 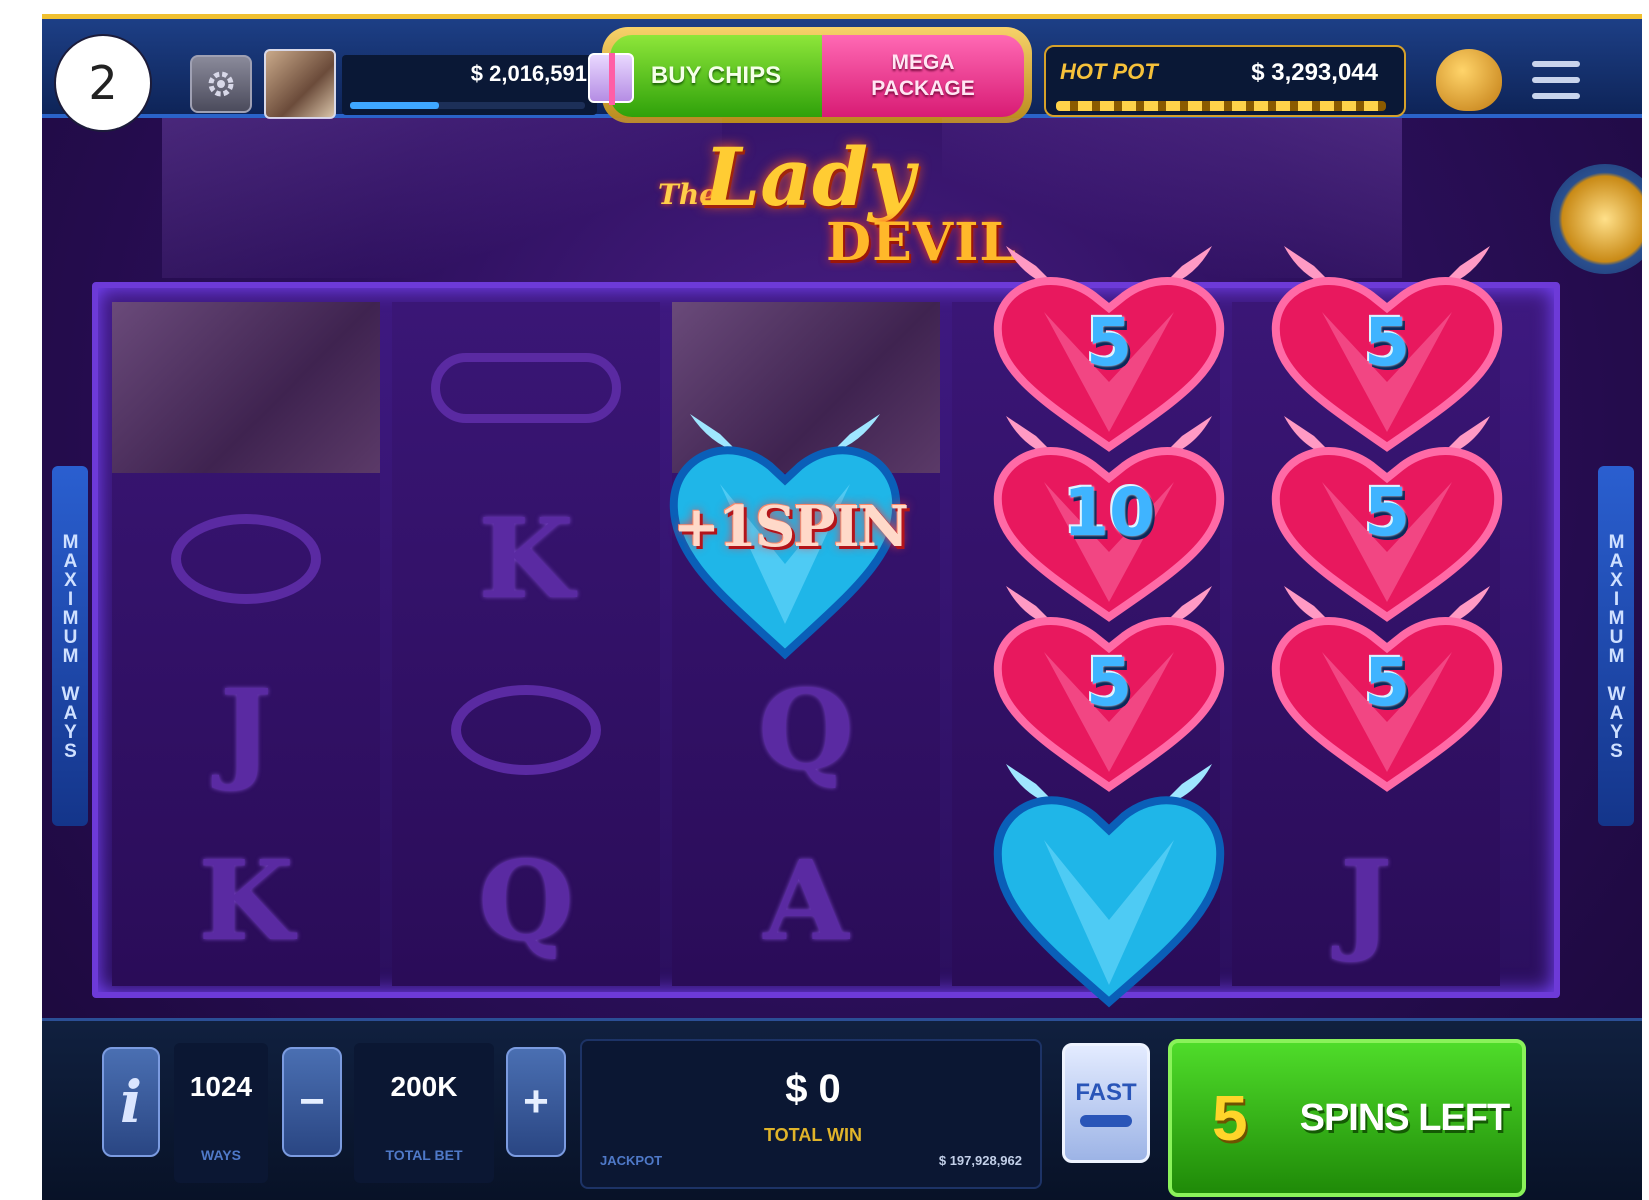 What do you see at coordinates (1225, 81) in the screenshot?
I see `jackpot-display: HOT POT $ 3,293,044` at bounding box center [1225, 81].